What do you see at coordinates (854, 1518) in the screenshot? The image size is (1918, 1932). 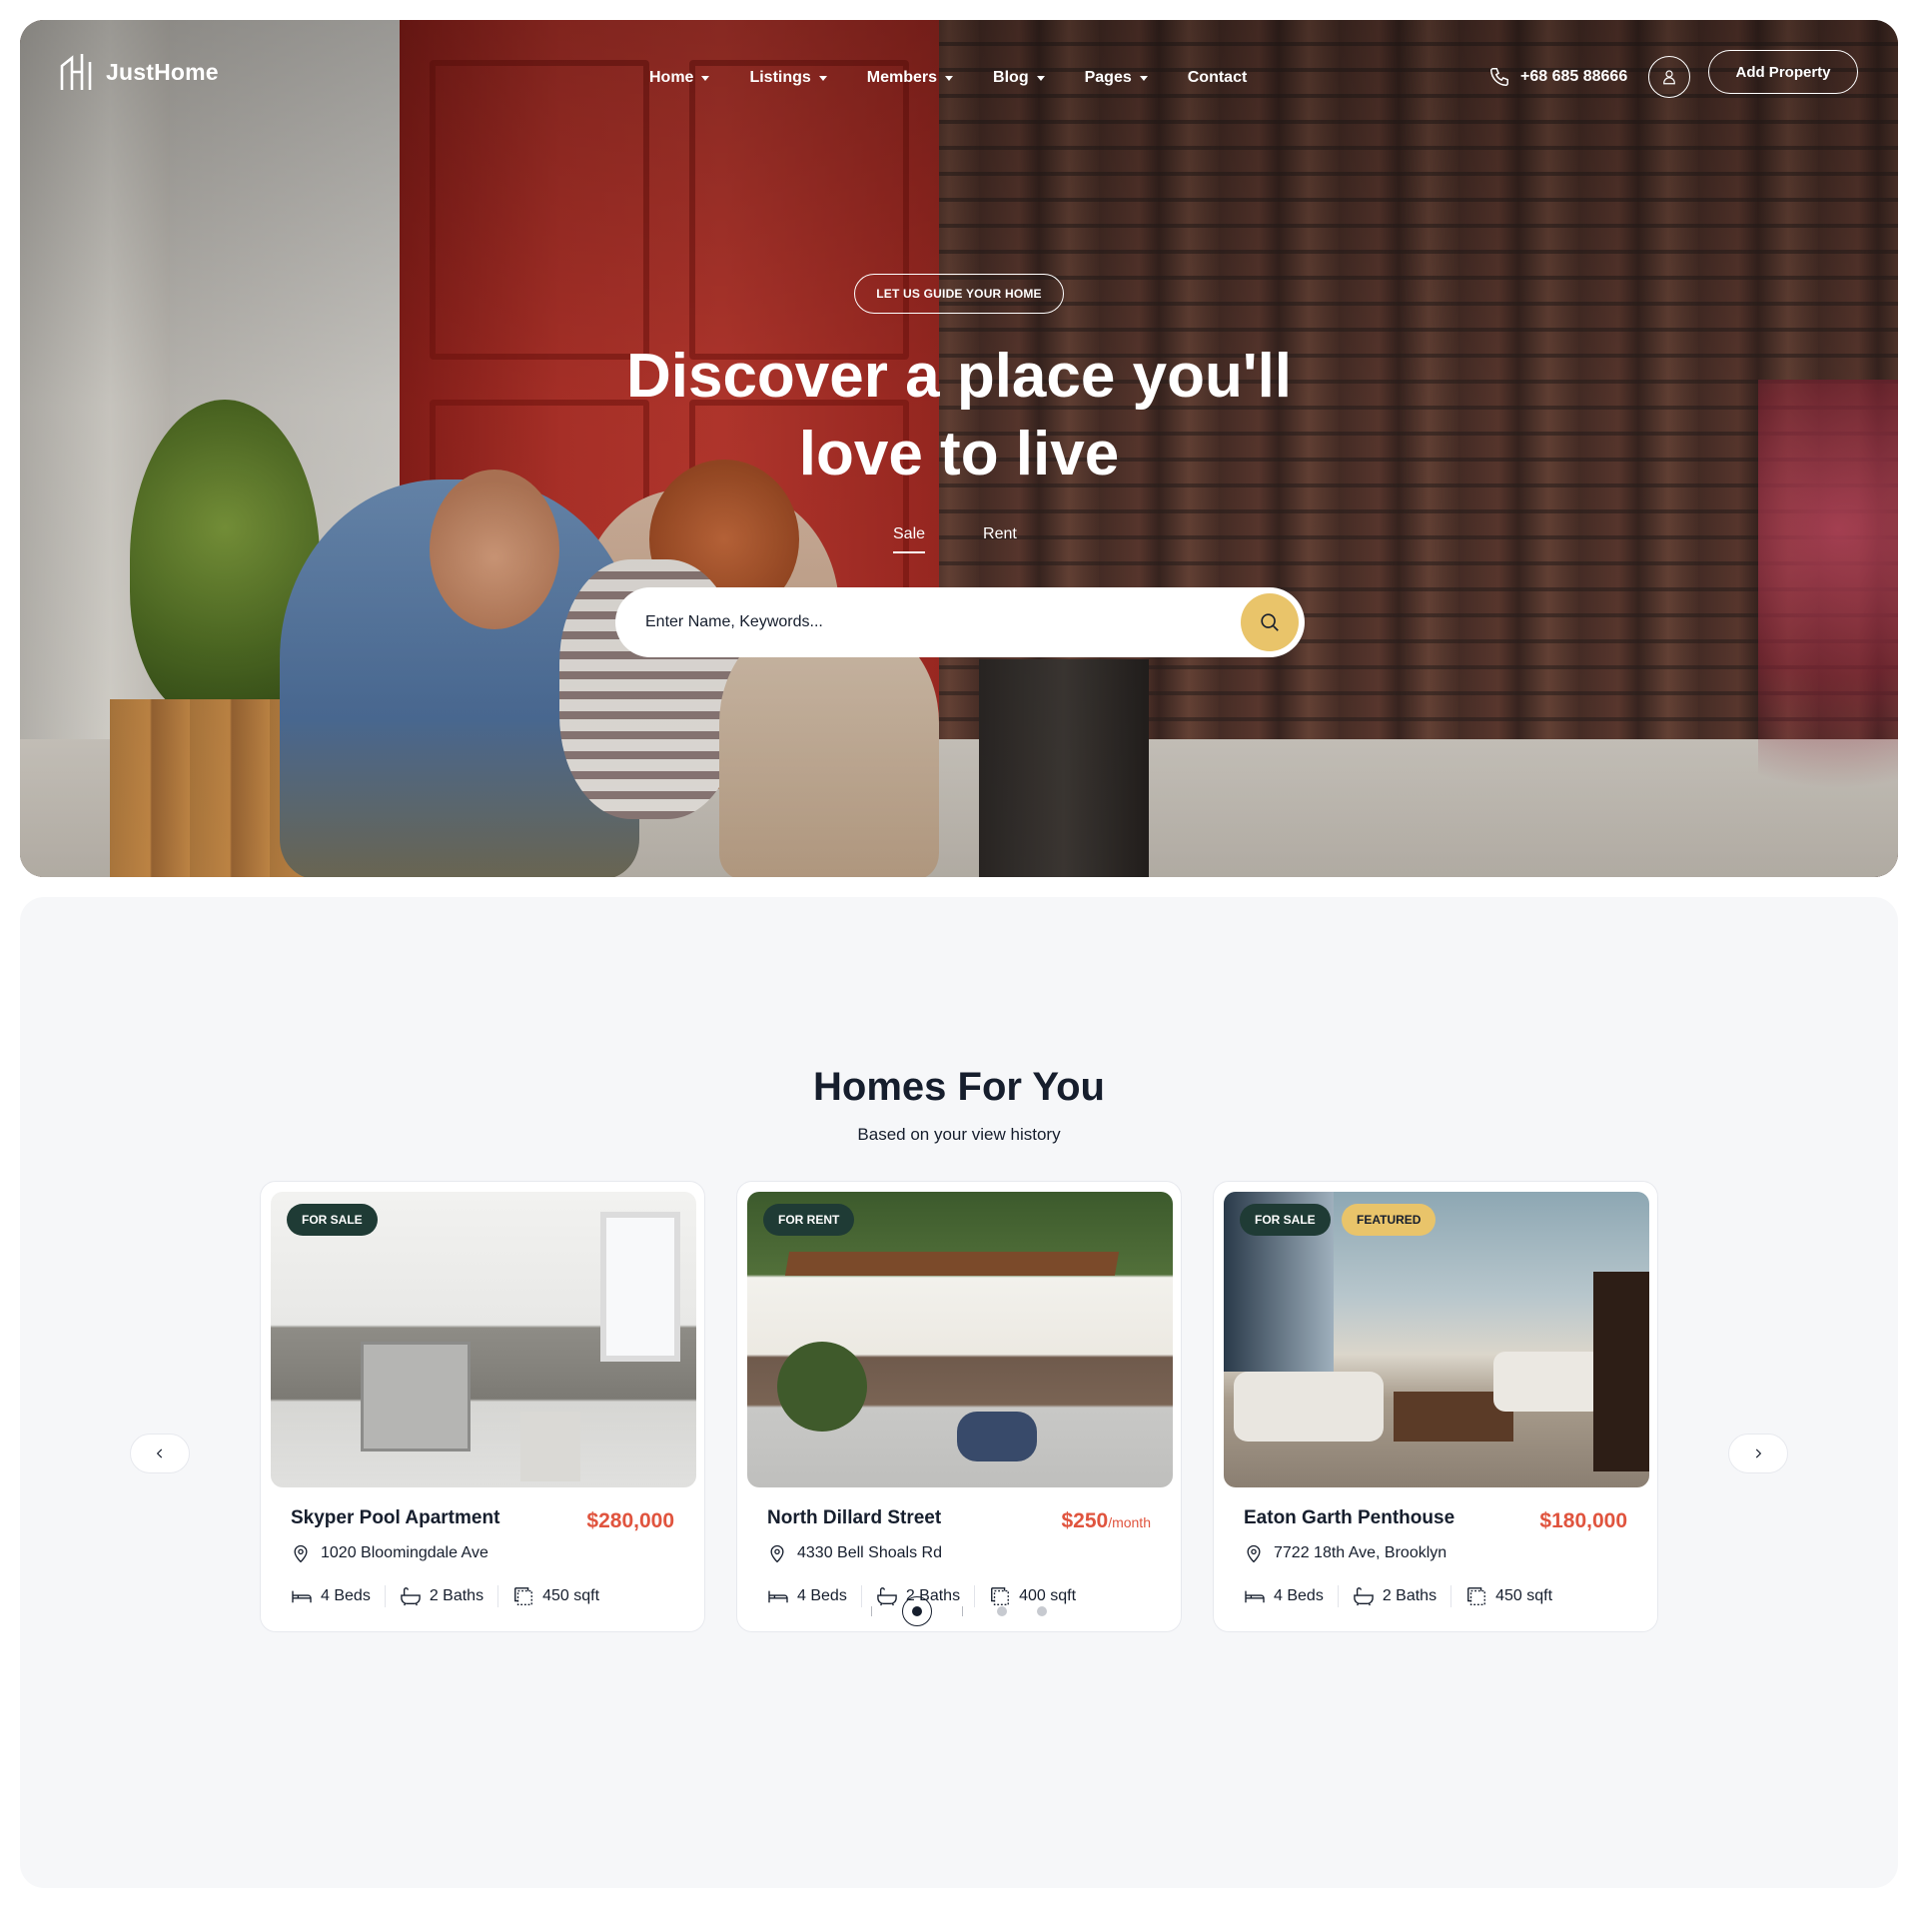 I see `property-name: North Dillard Street` at bounding box center [854, 1518].